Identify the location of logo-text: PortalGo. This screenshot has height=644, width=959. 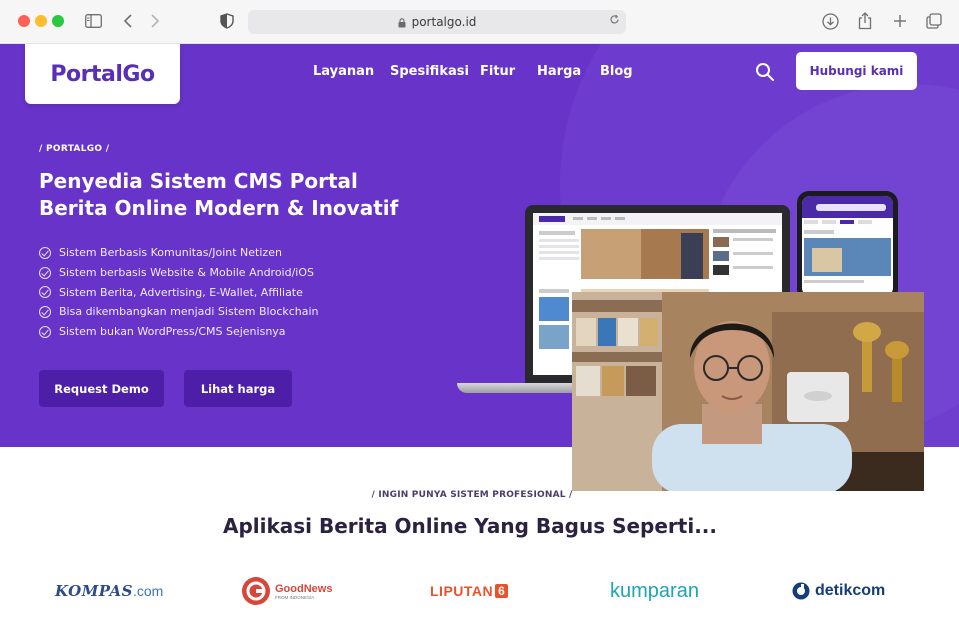
(102, 74).